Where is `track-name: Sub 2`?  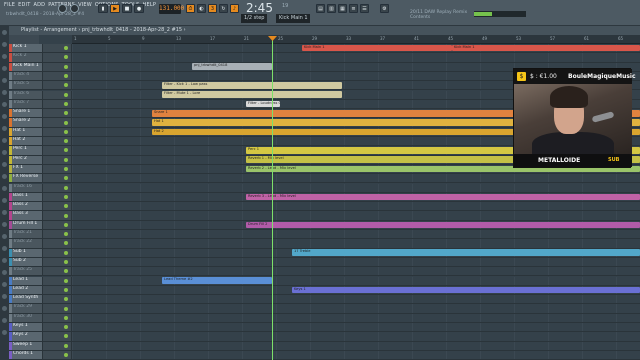 track-name: Sub 2 is located at coordinates (26, 262).